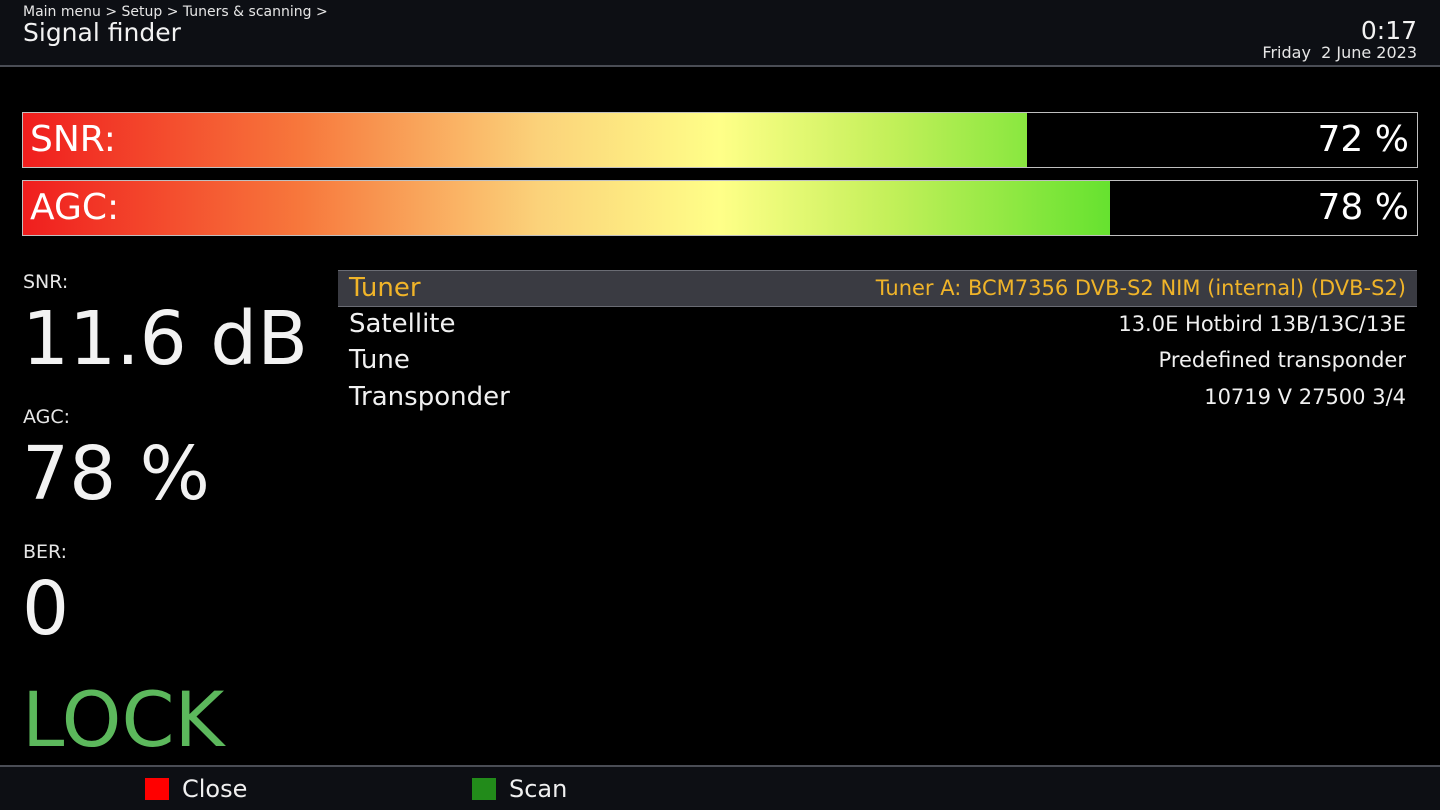 Image resolution: width=1440 pixels, height=810 pixels. What do you see at coordinates (46, 282) in the screenshot?
I see `snr-label: SNR:` at bounding box center [46, 282].